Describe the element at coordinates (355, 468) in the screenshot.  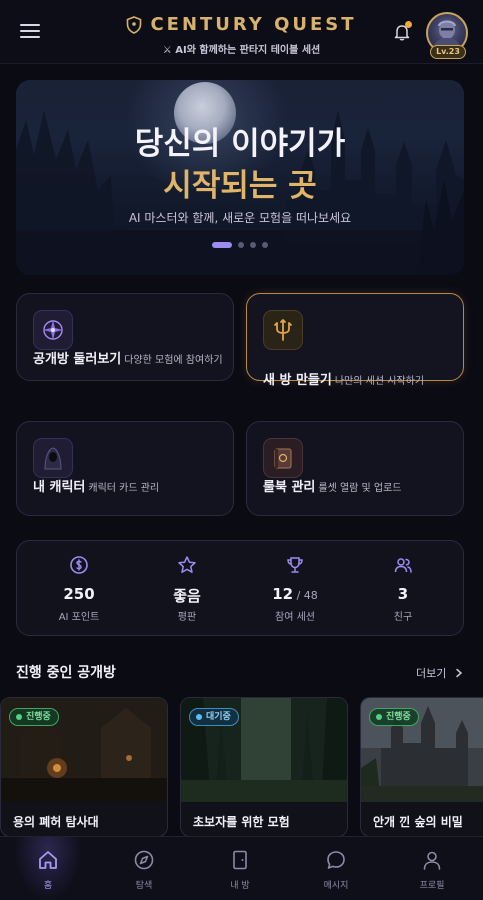
I see `rulebook-card: 룰북 관리 룰셋 열람 및 업로드` at that location.